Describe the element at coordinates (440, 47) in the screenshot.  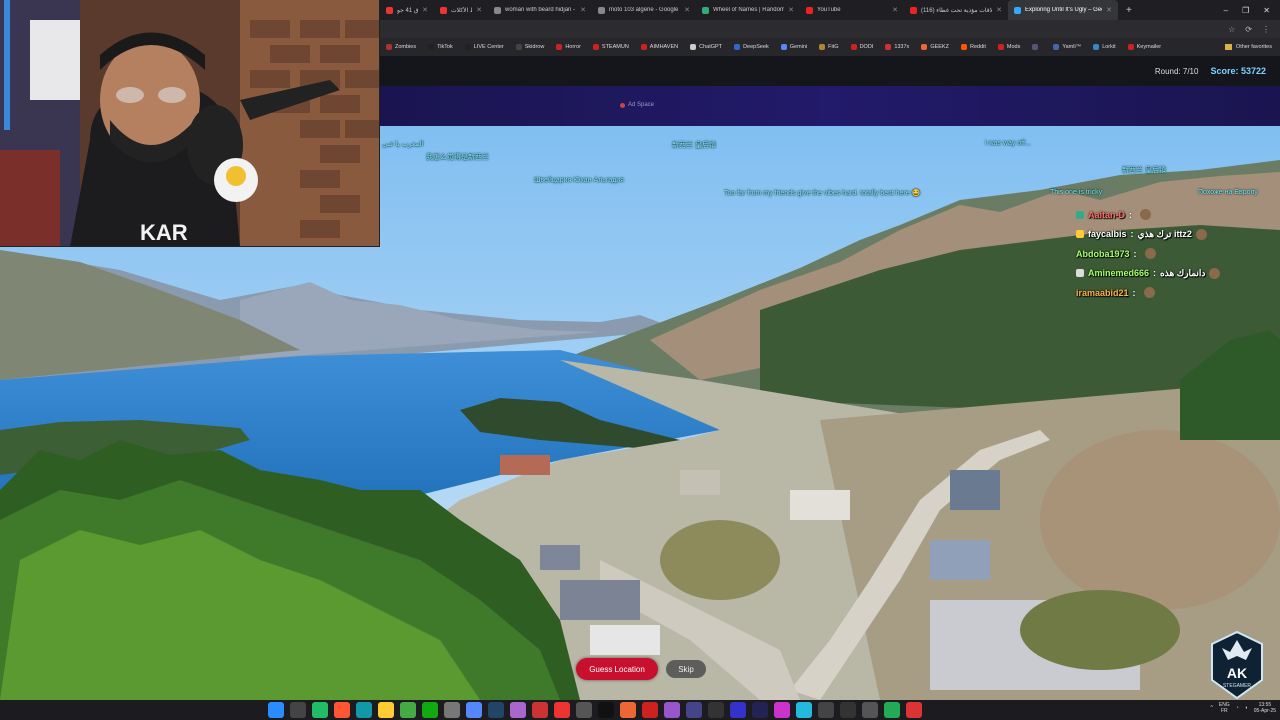
I see `bookmark-item: TikTok` at that location.